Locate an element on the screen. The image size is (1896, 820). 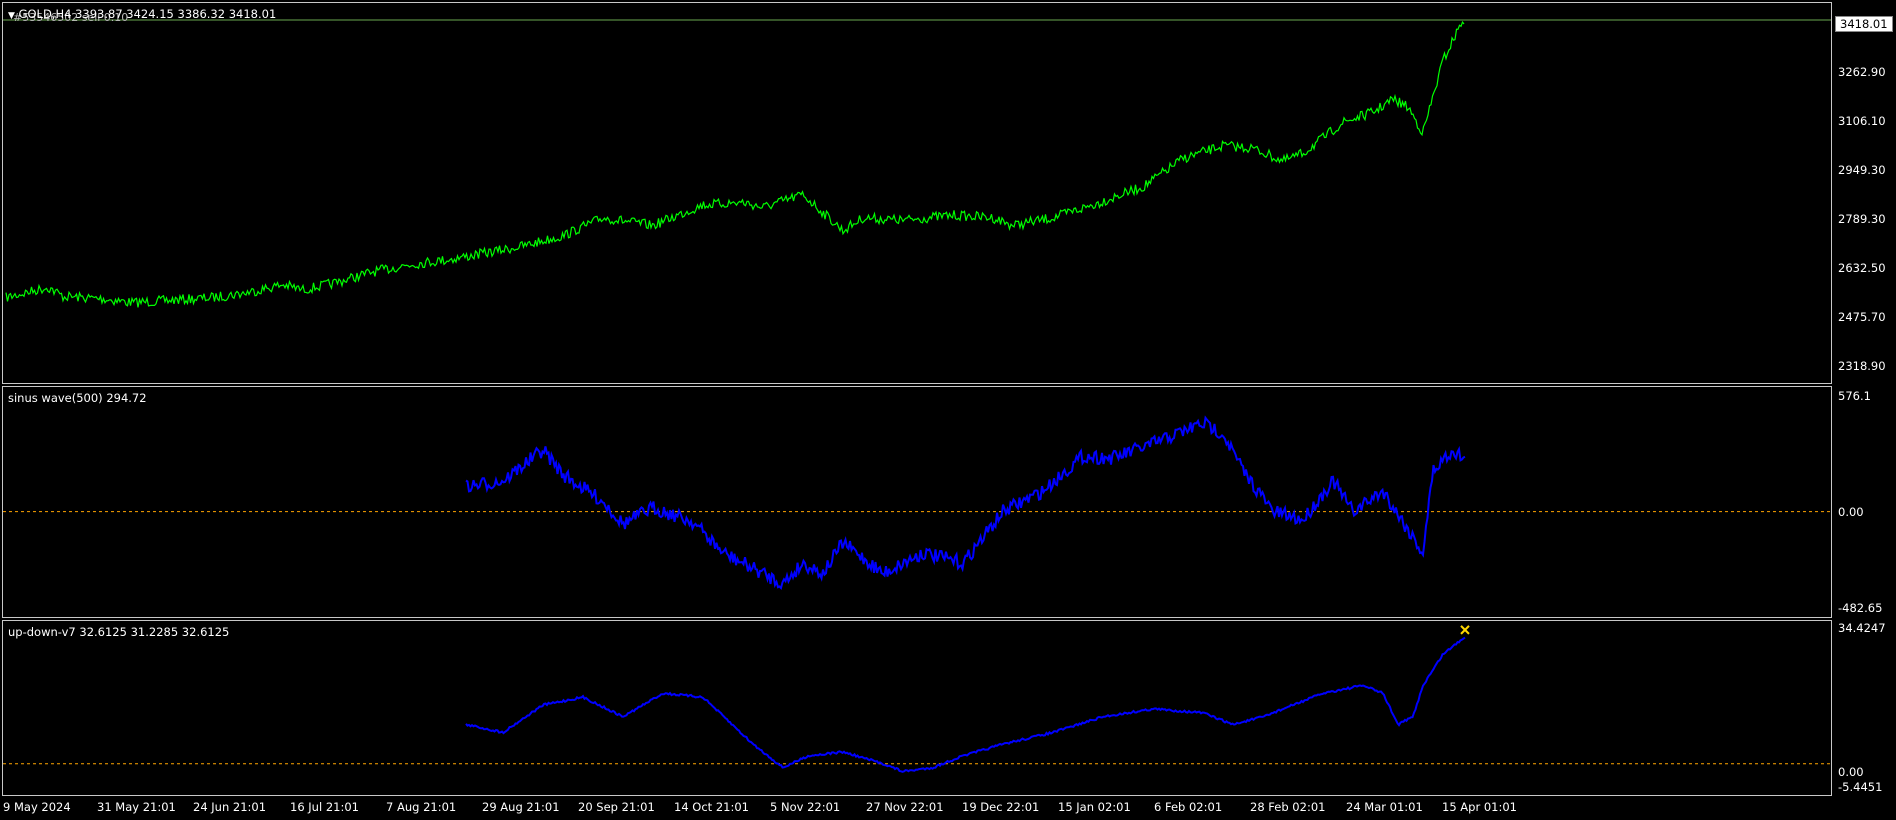
triangle-down-icon: ▼ is located at coordinates (11, 16).